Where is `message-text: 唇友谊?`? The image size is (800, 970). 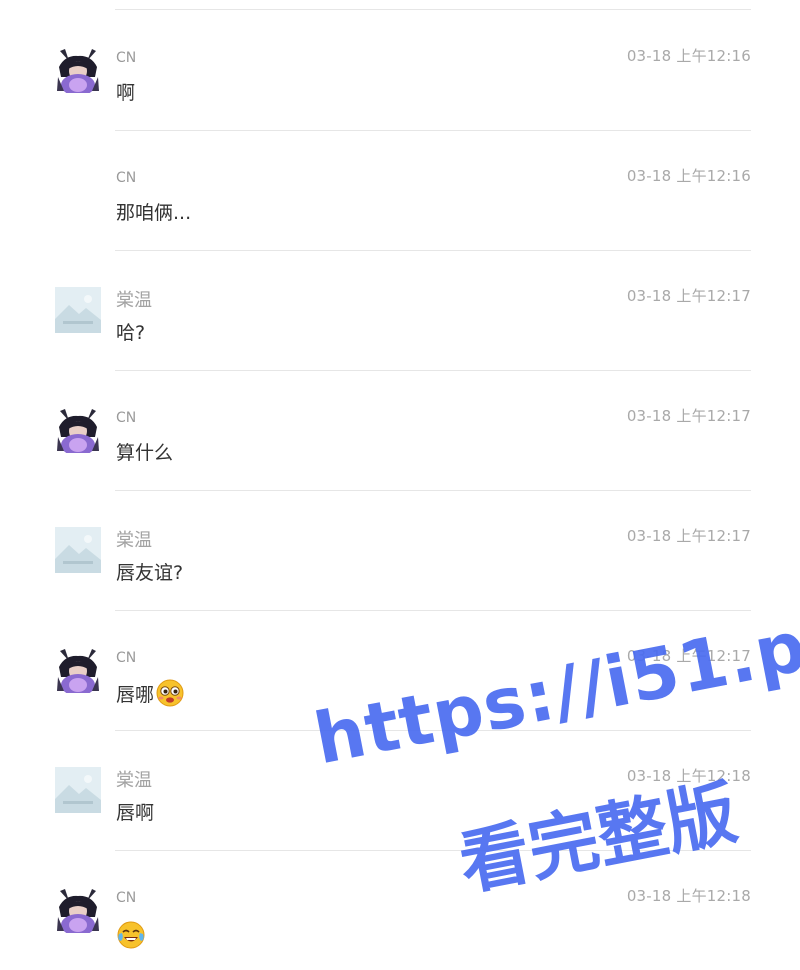 message-text: 唇友谊? is located at coordinates (150, 573).